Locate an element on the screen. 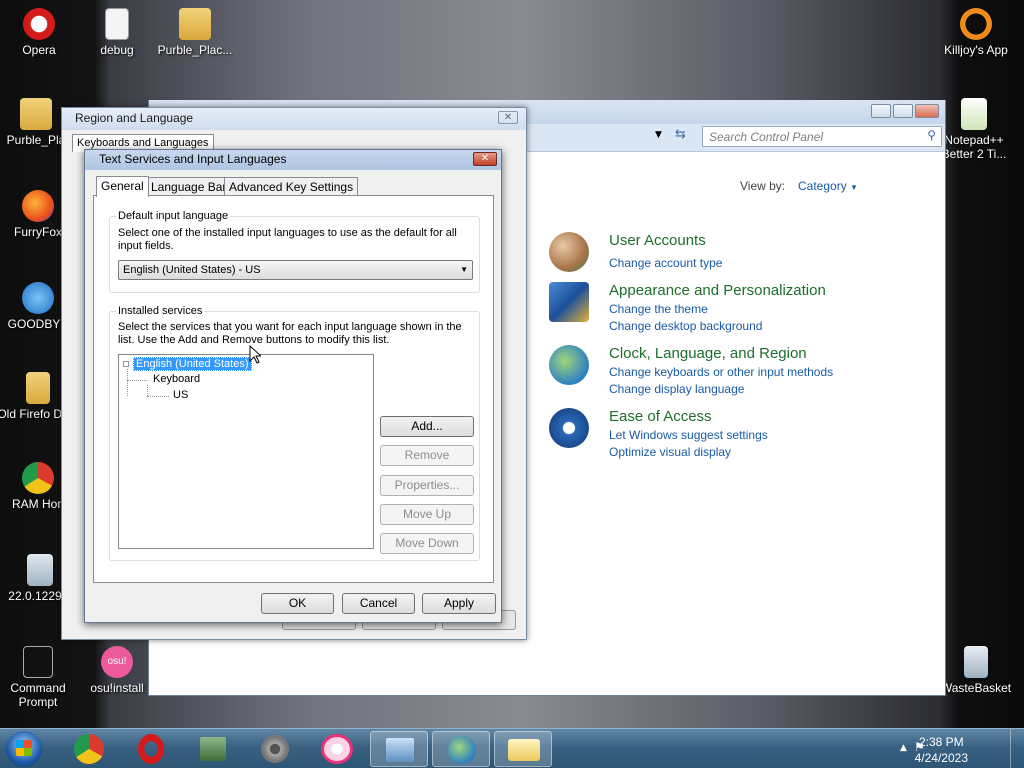  category-heading: User Accounts is located at coordinates (657, 240).